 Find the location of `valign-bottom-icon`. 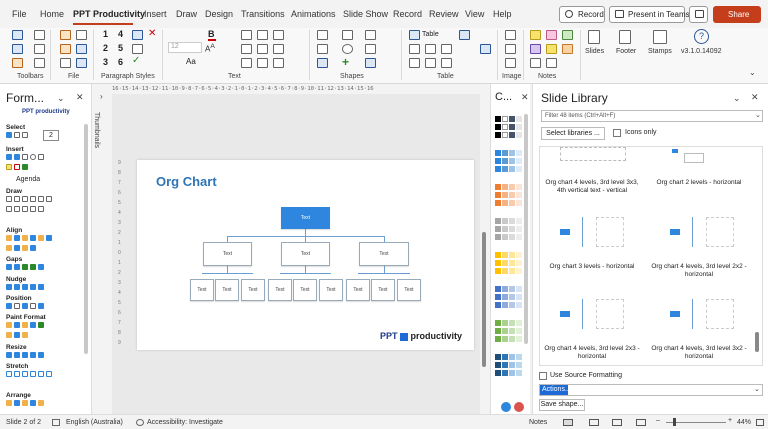

valign-bottom-icon is located at coordinates (278, 49).